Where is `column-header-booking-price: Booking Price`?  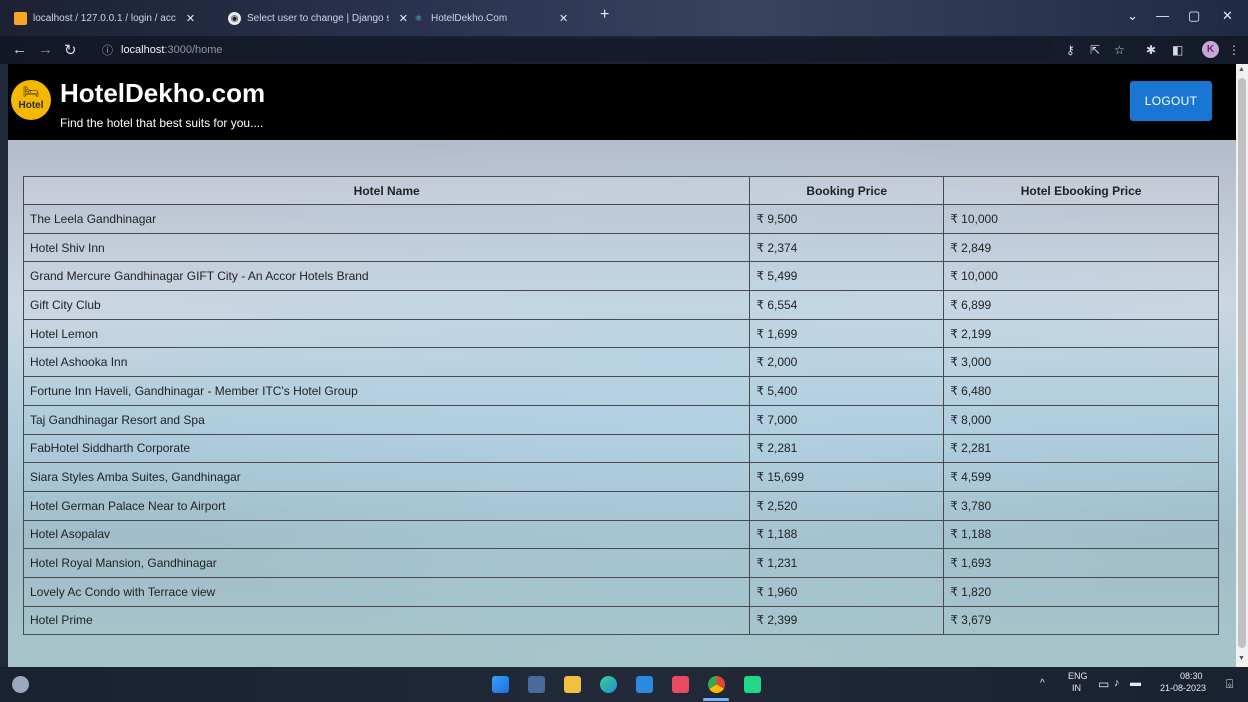
column-header-booking-price: Booking Price is located at coordinates (847, 190).